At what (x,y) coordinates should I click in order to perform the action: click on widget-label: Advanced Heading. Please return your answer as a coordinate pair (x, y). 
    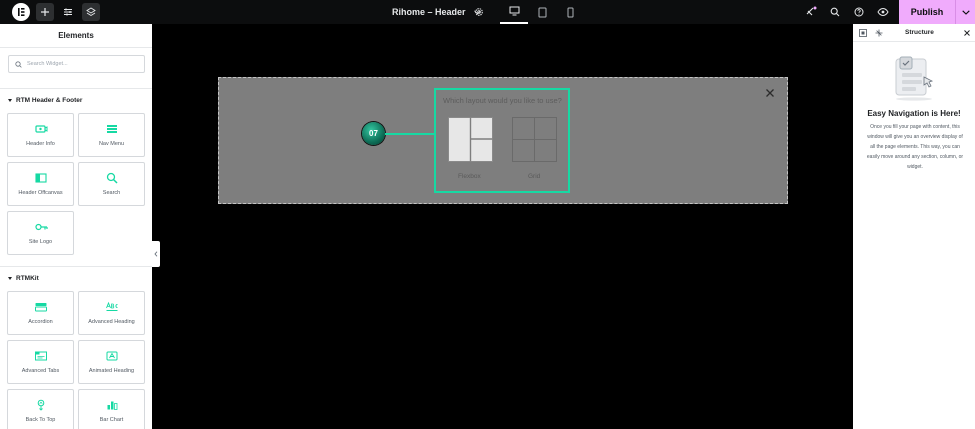
    Looking at the image, I should click on (111, 322).